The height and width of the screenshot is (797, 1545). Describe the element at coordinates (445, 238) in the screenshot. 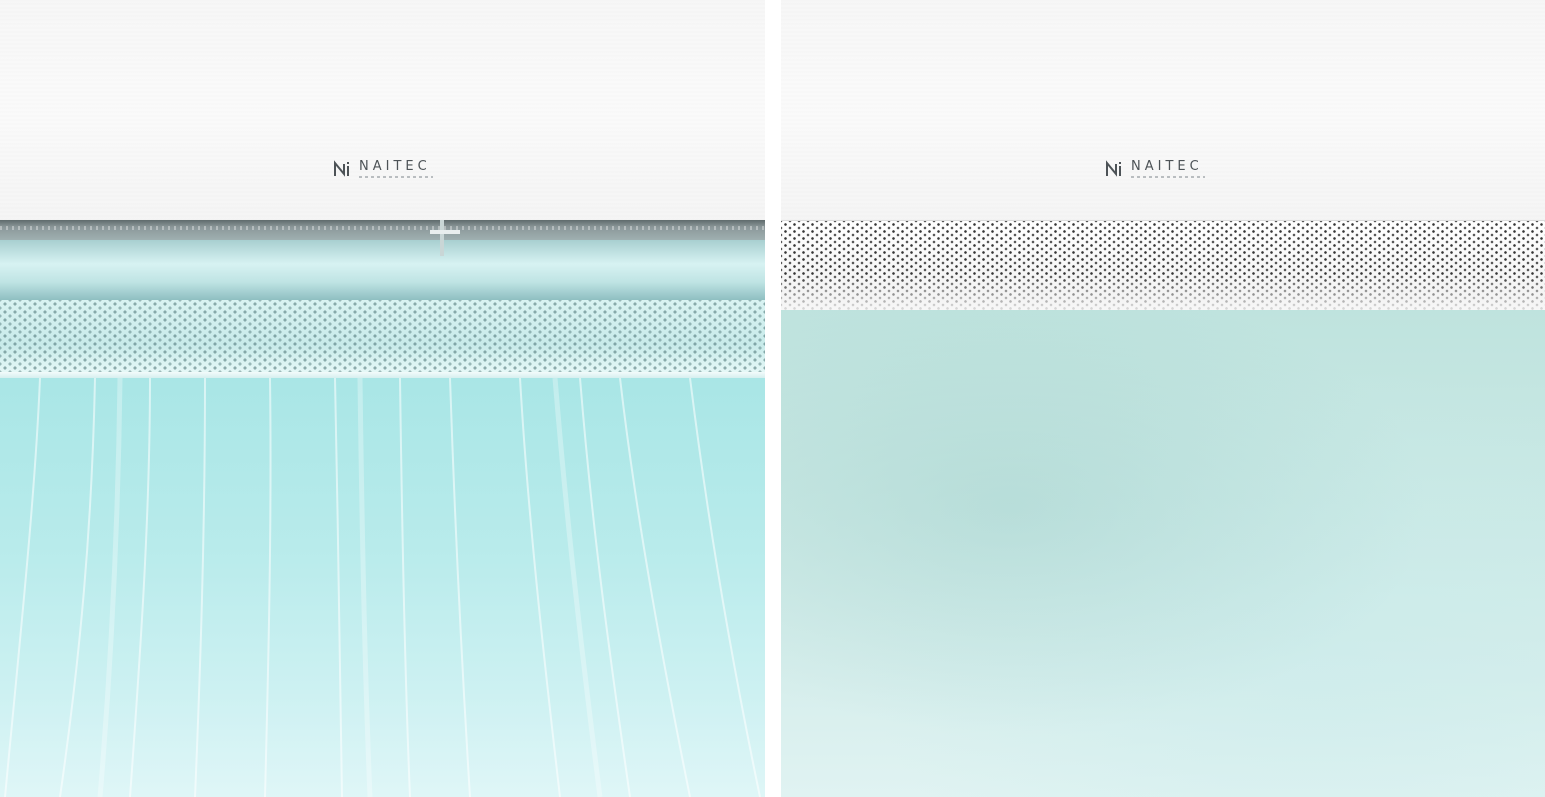

I see `louver-clip-icon` at that location.